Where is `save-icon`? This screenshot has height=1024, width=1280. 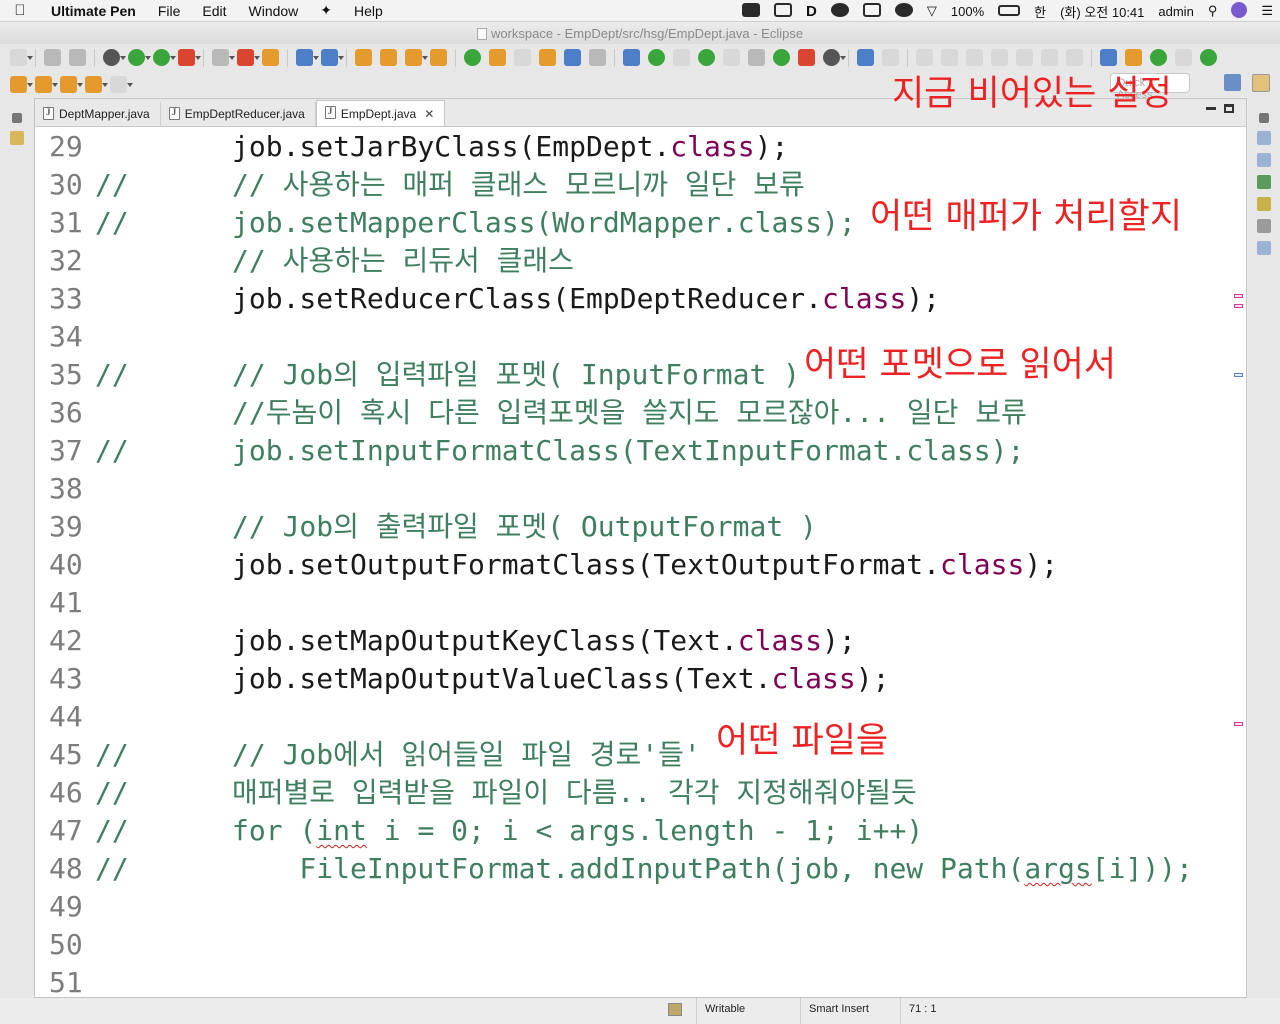 save-icon is located at coordinates (52, 57).